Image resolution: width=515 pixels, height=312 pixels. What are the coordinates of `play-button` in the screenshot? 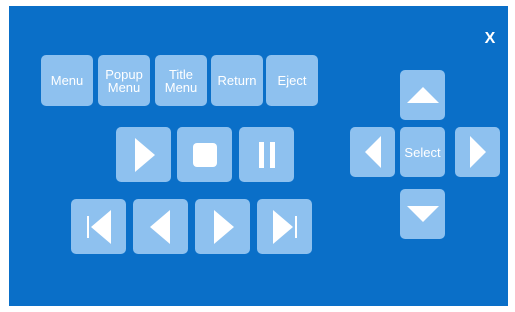 It's located at (143, 154).